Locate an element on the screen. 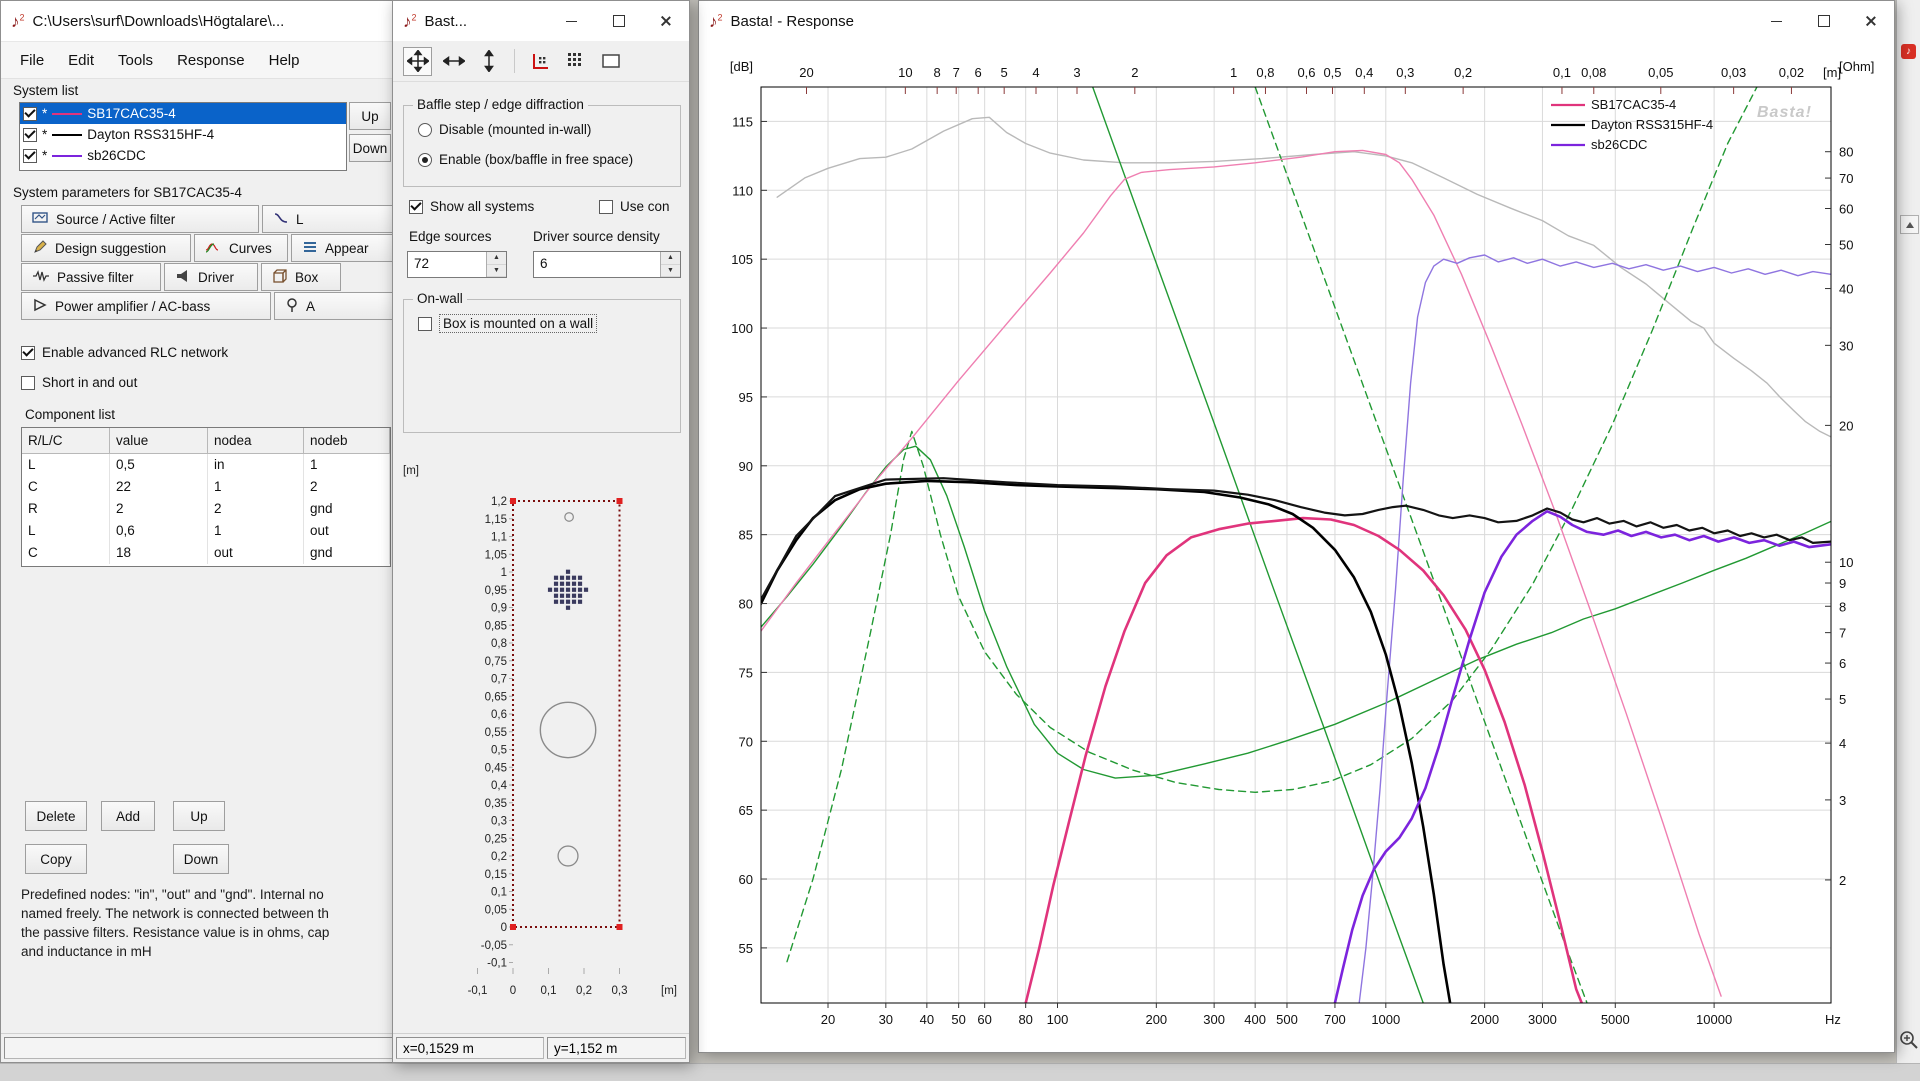  disable-inwall-row: Disable (mounted in-wall) is located at coordinates (504, 129).